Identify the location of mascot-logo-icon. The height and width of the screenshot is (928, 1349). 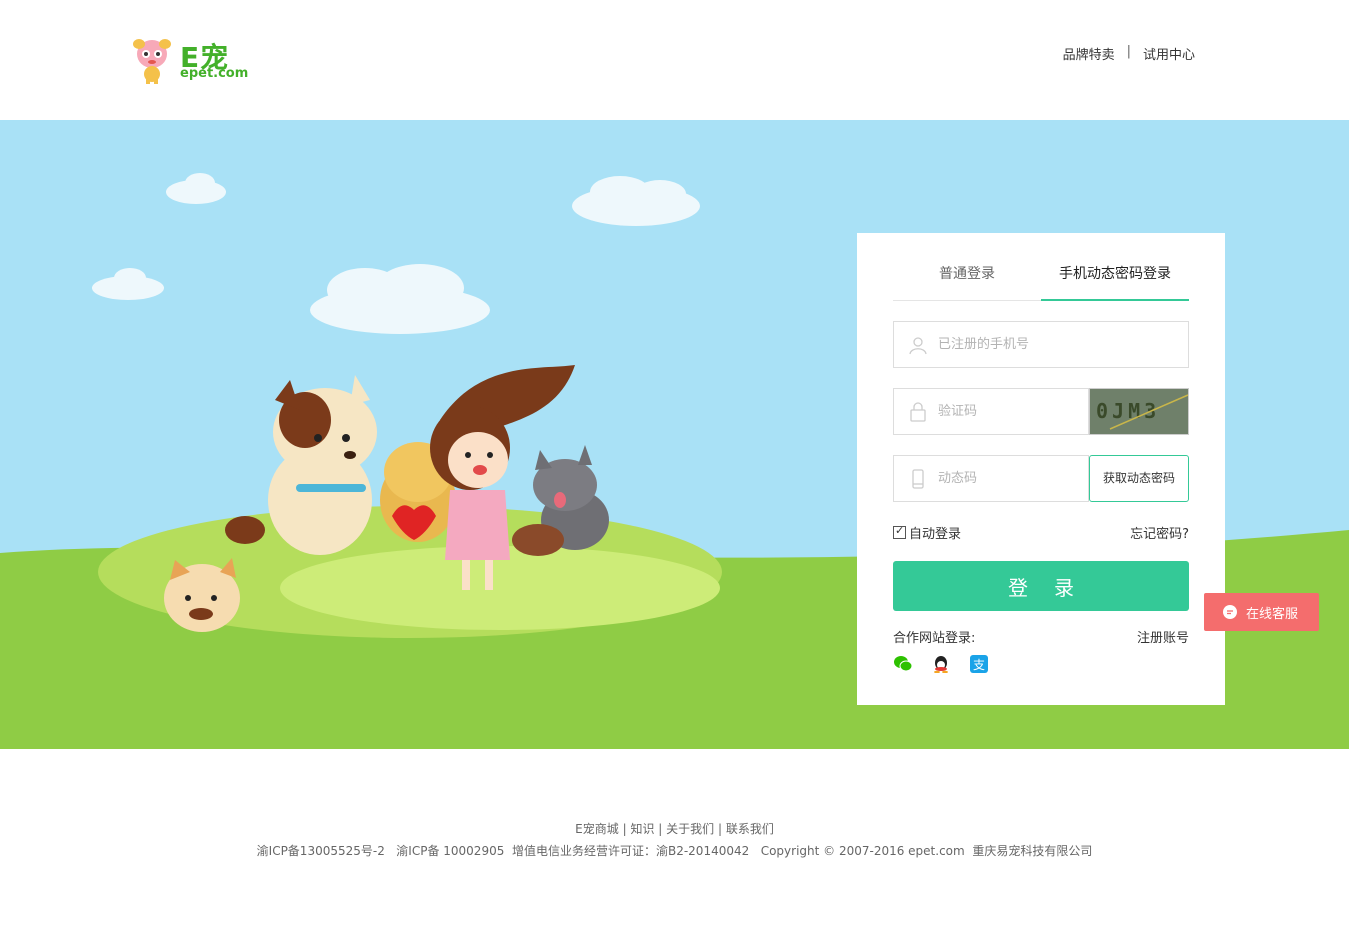
(152, 61).